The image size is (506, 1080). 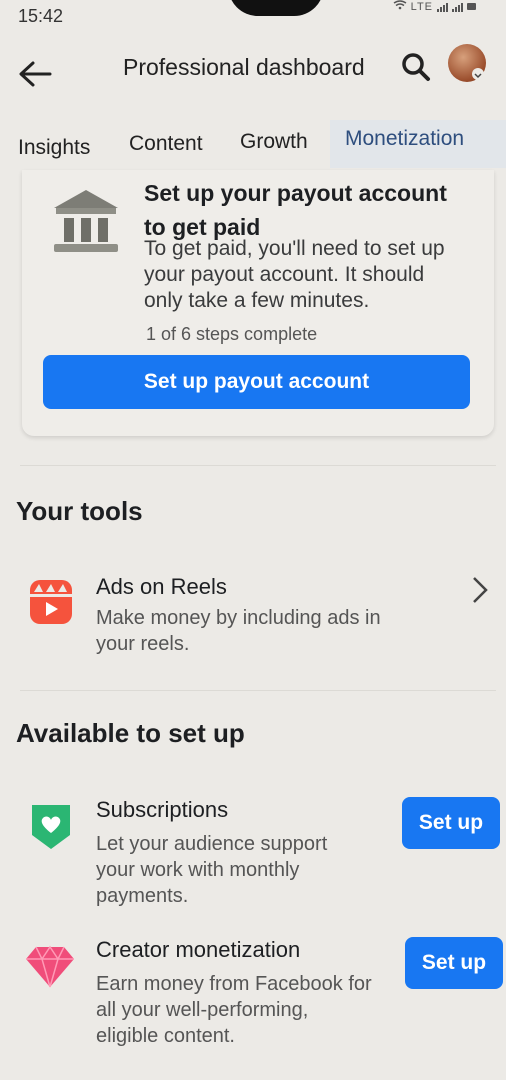 What do you see at coordinates (480, 590) in the screenshot?
I see `chevron-right-icon` at bounding box center [480, 590].